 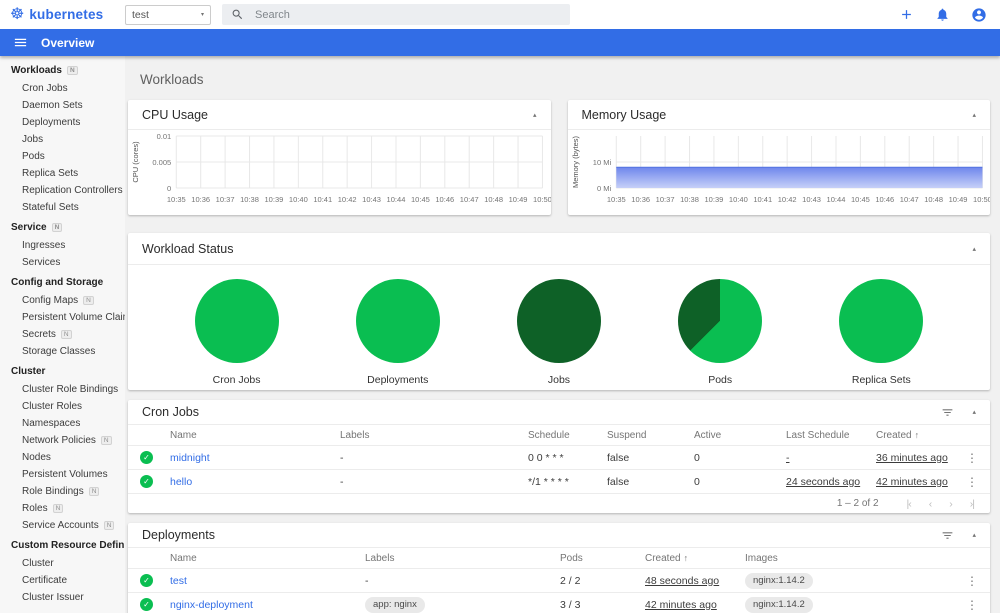 I want to click on svg-text: CPU (cores), so click(x=135, y=162).